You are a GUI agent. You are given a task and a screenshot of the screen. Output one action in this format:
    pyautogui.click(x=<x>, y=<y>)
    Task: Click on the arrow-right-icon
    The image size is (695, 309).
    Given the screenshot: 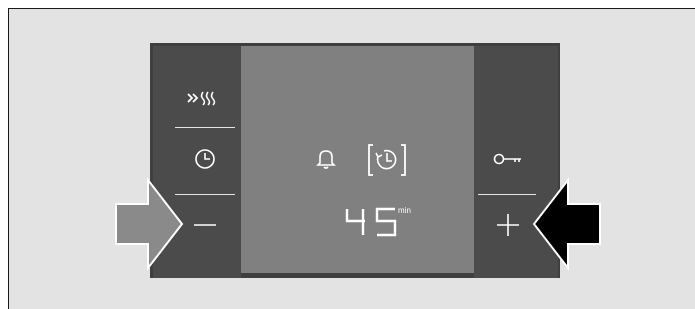 What is the action you would take?
    pyautogui.click(x=149, y=224)
    